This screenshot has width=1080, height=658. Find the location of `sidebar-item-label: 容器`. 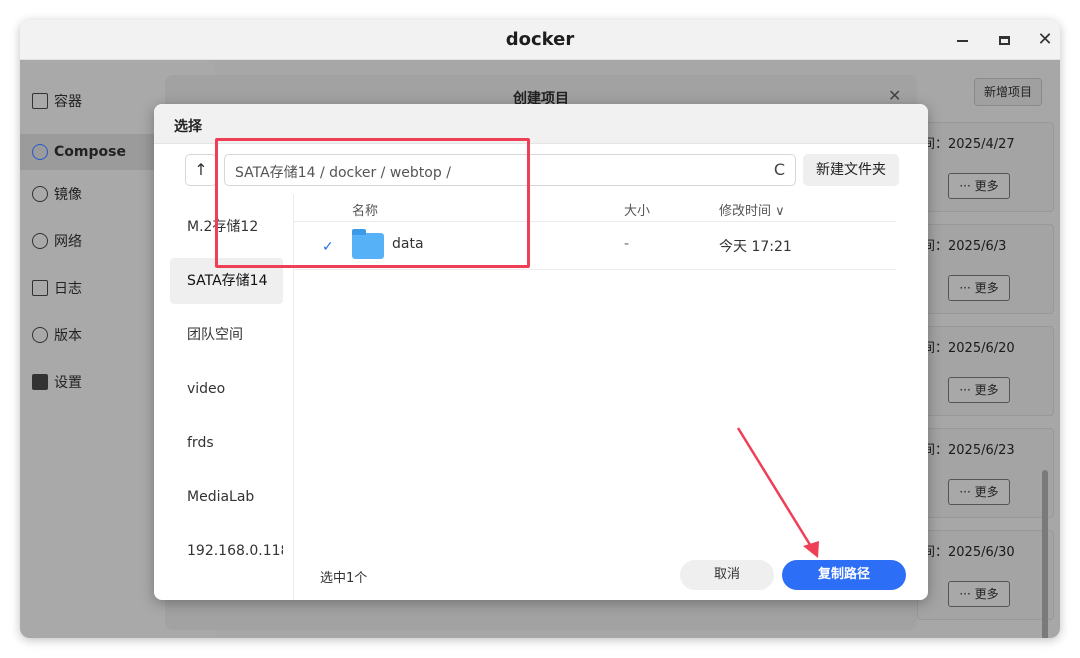

sidebar-item-label: 容器 is located at coordinates (68, 102).